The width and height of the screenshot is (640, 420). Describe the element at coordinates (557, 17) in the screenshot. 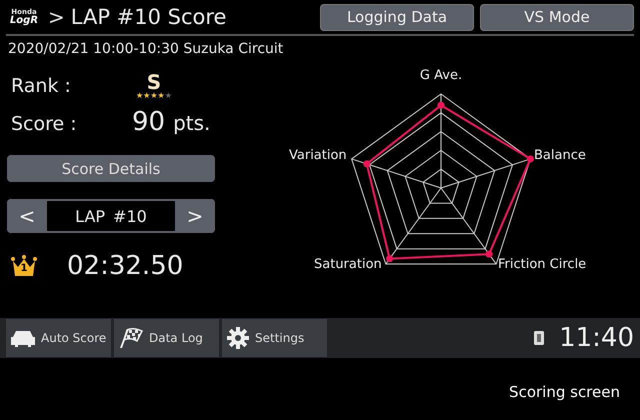

I see `header-button: VS Mode` at that location.